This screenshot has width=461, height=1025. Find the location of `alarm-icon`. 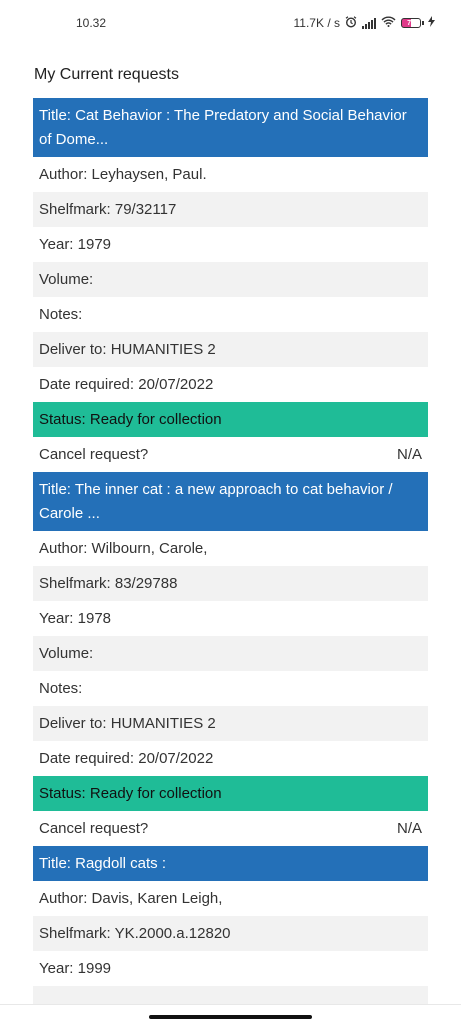

alarm-icon is located at coordinates (351, 23).